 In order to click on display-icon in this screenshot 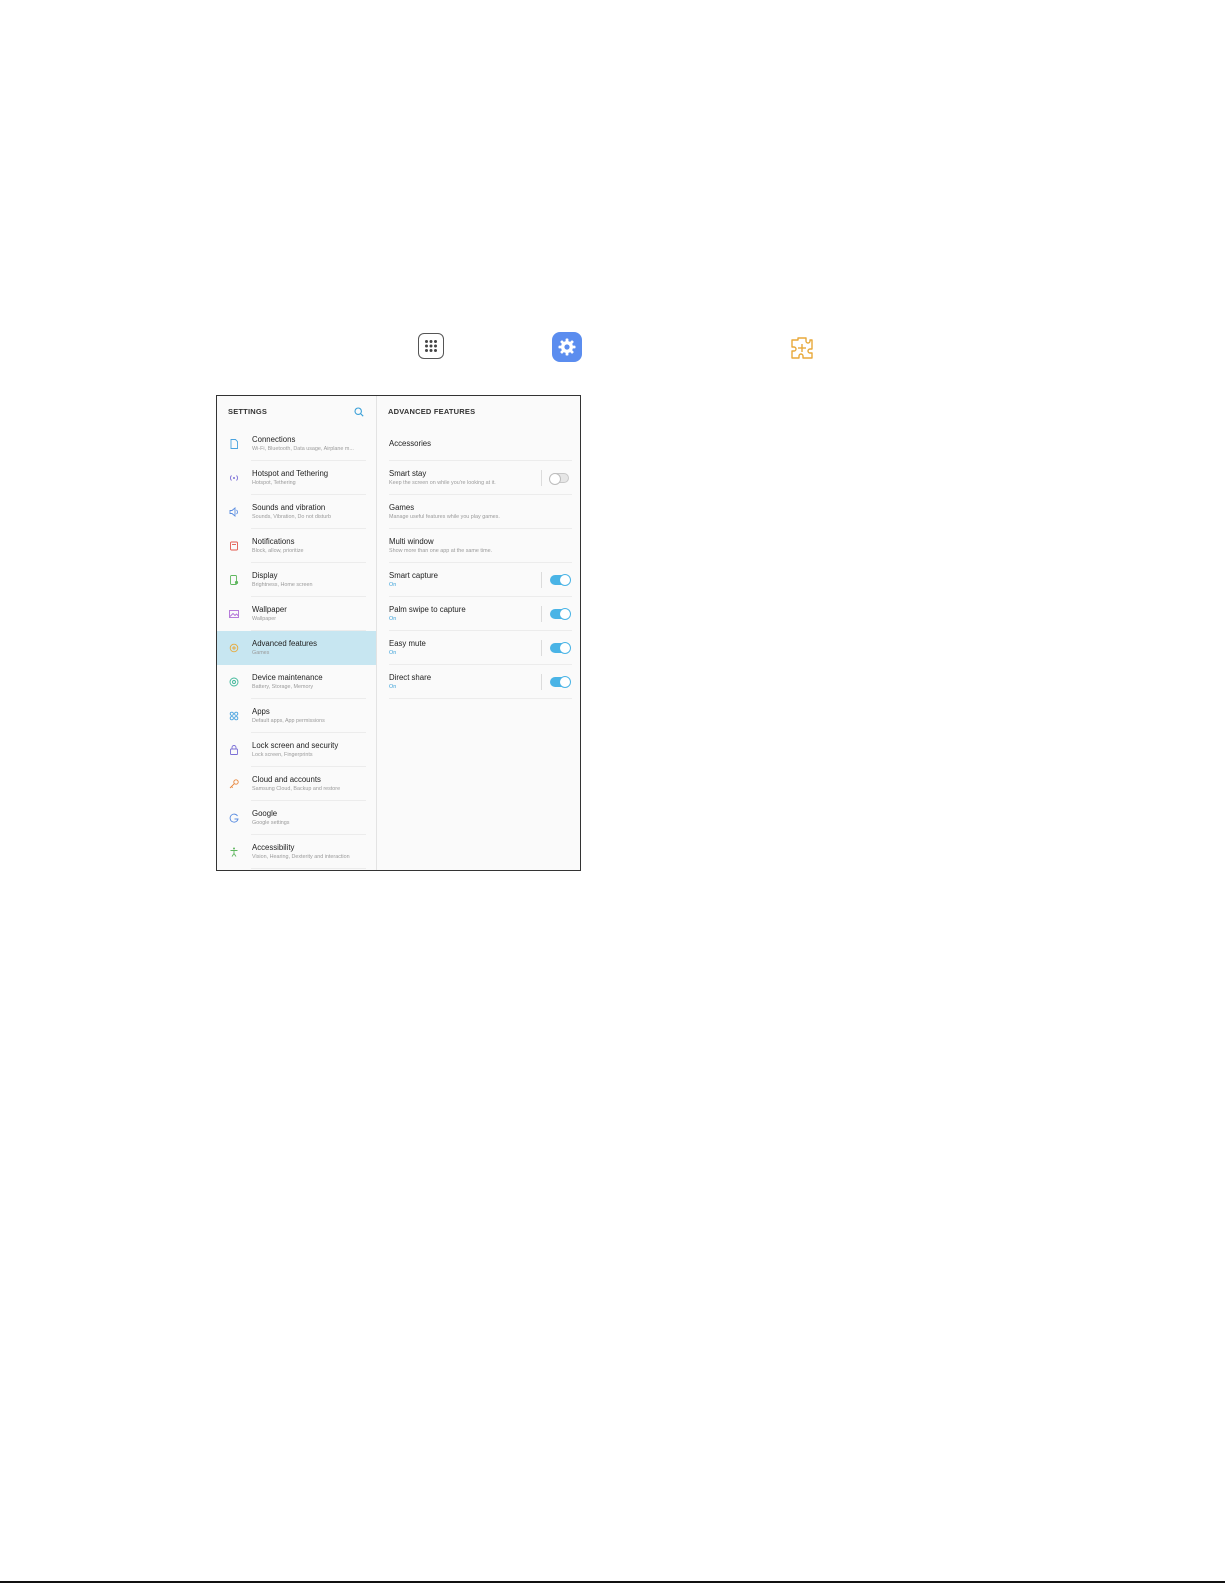, I will do `click(234, 580)`.